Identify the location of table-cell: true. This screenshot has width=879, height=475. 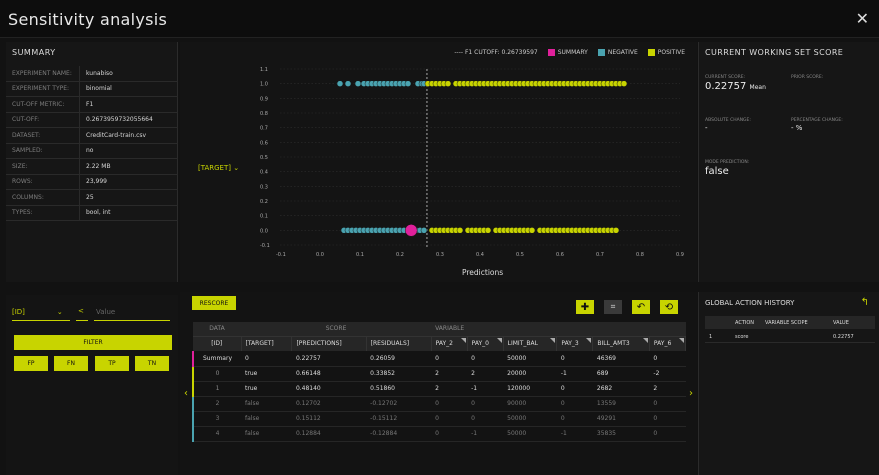
(266, 389).